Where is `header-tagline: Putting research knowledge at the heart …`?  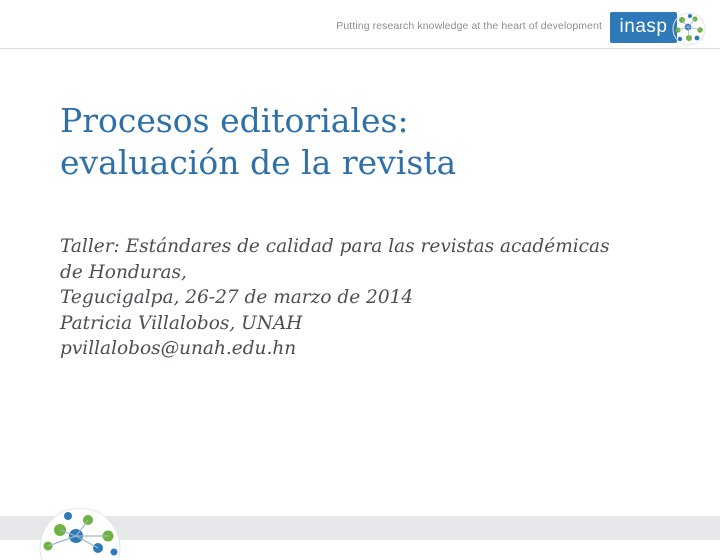 header-tagline: Putting research knowledge at the heart … is located at coordinates (469, 26).